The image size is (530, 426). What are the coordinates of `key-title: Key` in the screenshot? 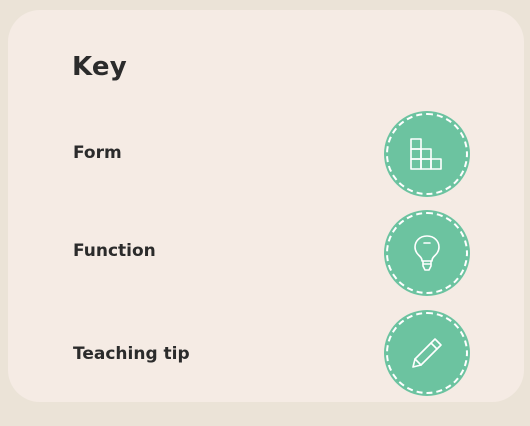 It's located at (99, 67).